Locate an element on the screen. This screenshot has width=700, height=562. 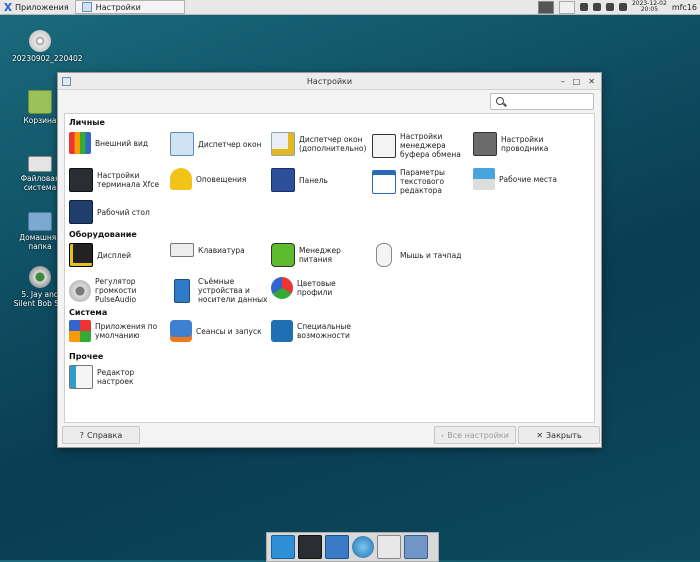
item-label: Менеджер питания is located at coordinates (320, 255).